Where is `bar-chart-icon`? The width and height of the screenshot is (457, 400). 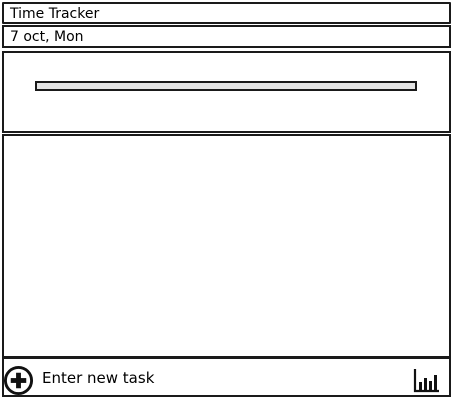 bar-chart-icon is located at coordinates (427, 380).